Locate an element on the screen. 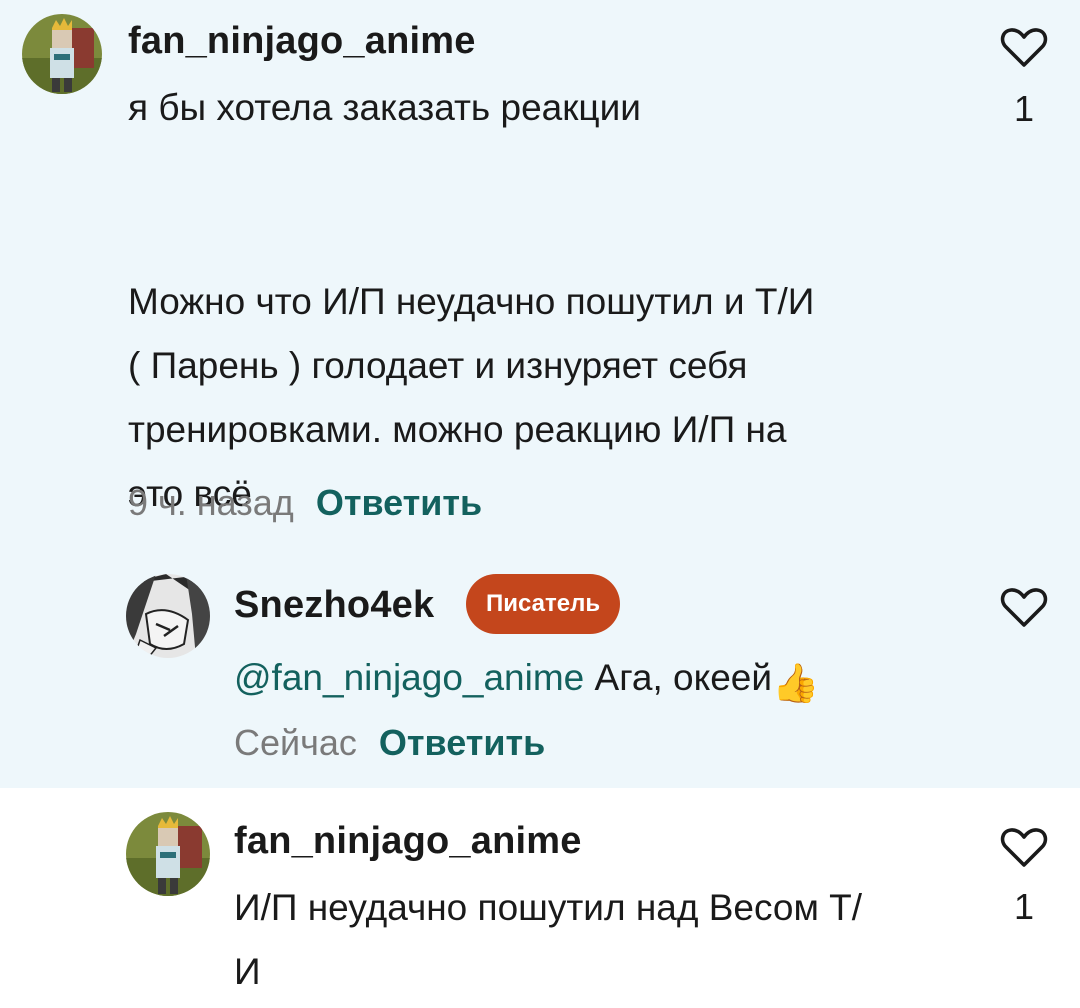 Image resolution: width=1080 pixels, height=1008 pixels. comment-text-content: Ага, океей is located at coordinates (678, 677).